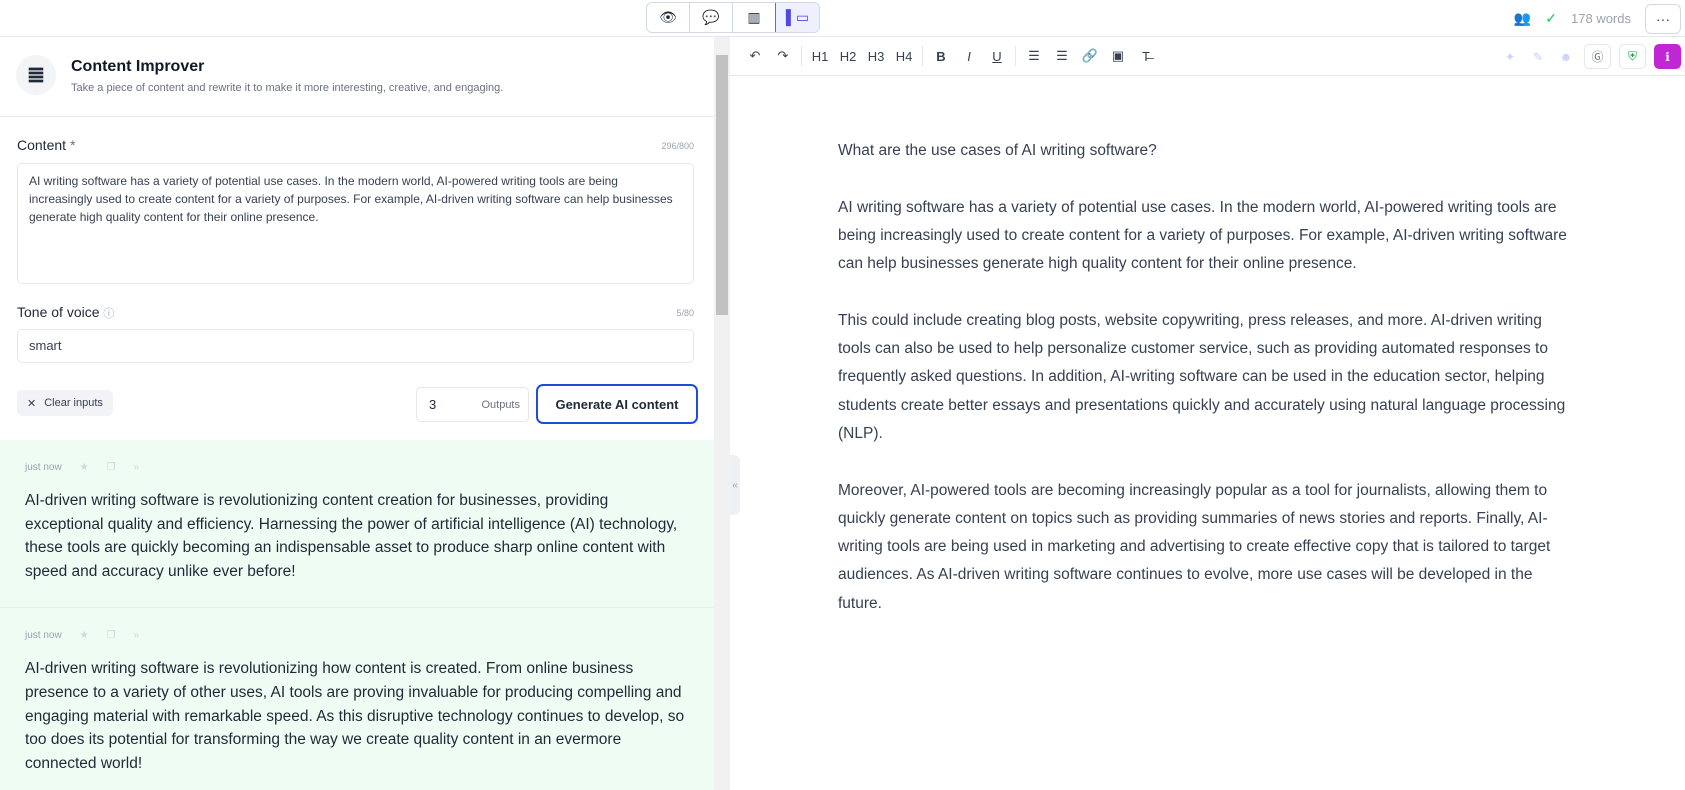 Image resolution: width=1685 pixels, height=790 pixels. I want to click on clear-inputs-label: Clear inputs, so click(73, 403).